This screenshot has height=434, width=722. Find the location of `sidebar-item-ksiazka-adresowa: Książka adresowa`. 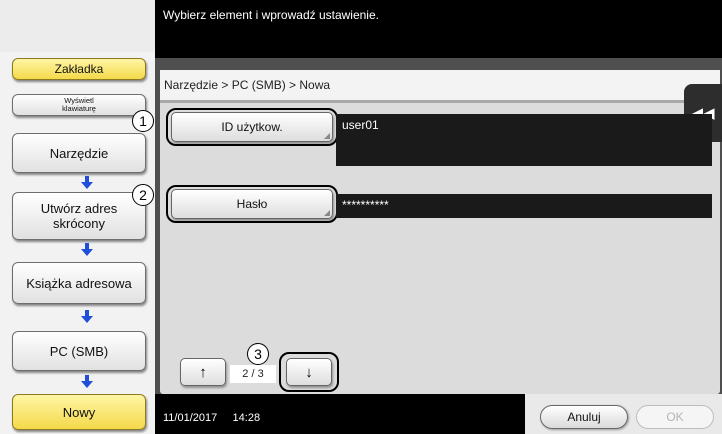

sidebar-item-ksiazka-adresowa: Książka adresowa is located at coordinates (79, 283).